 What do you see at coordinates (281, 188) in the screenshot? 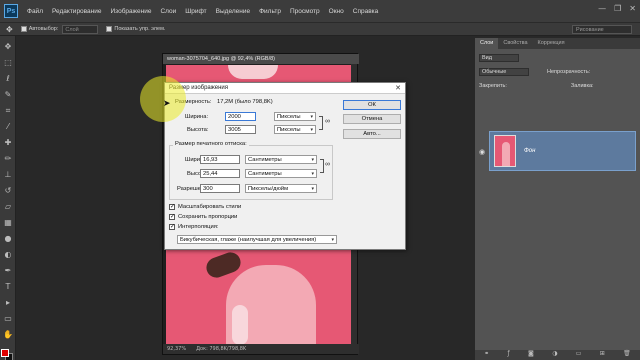
I see `resolution-unit-select: Пикселы/дюйм ▾` at bounding box center [281, 188].